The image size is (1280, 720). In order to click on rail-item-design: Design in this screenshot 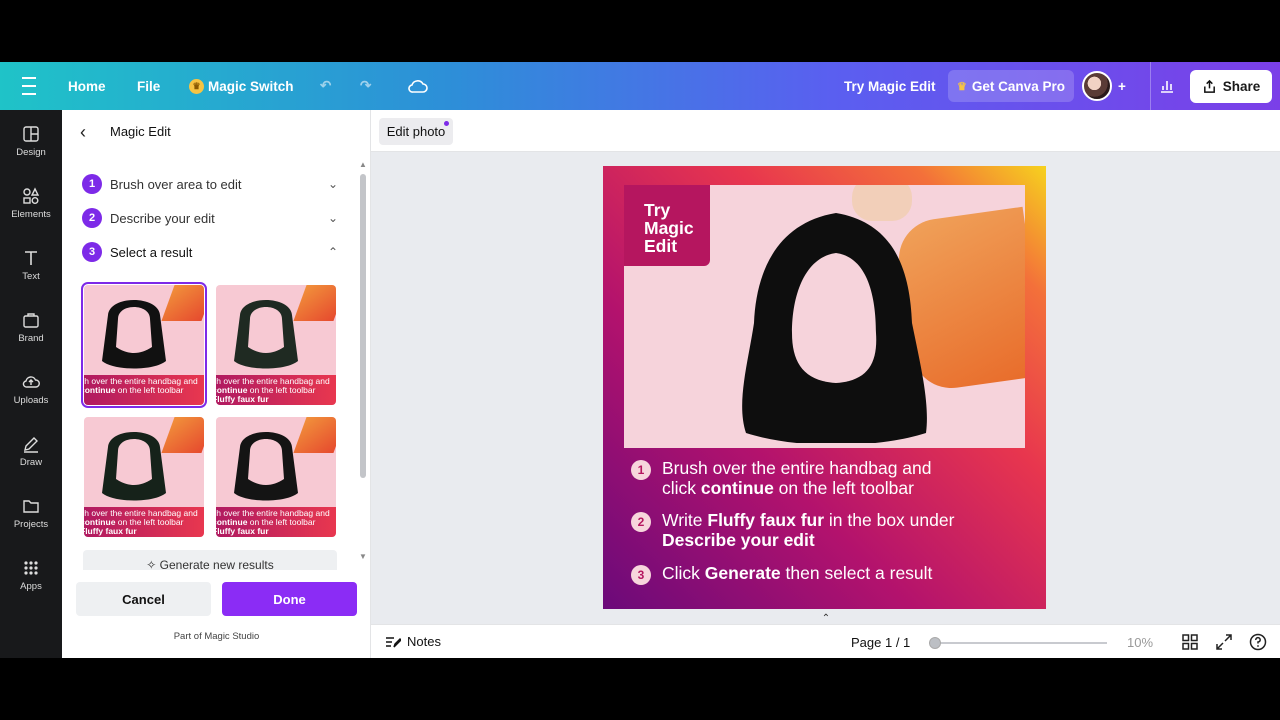, I will do `click(31, 141)`.